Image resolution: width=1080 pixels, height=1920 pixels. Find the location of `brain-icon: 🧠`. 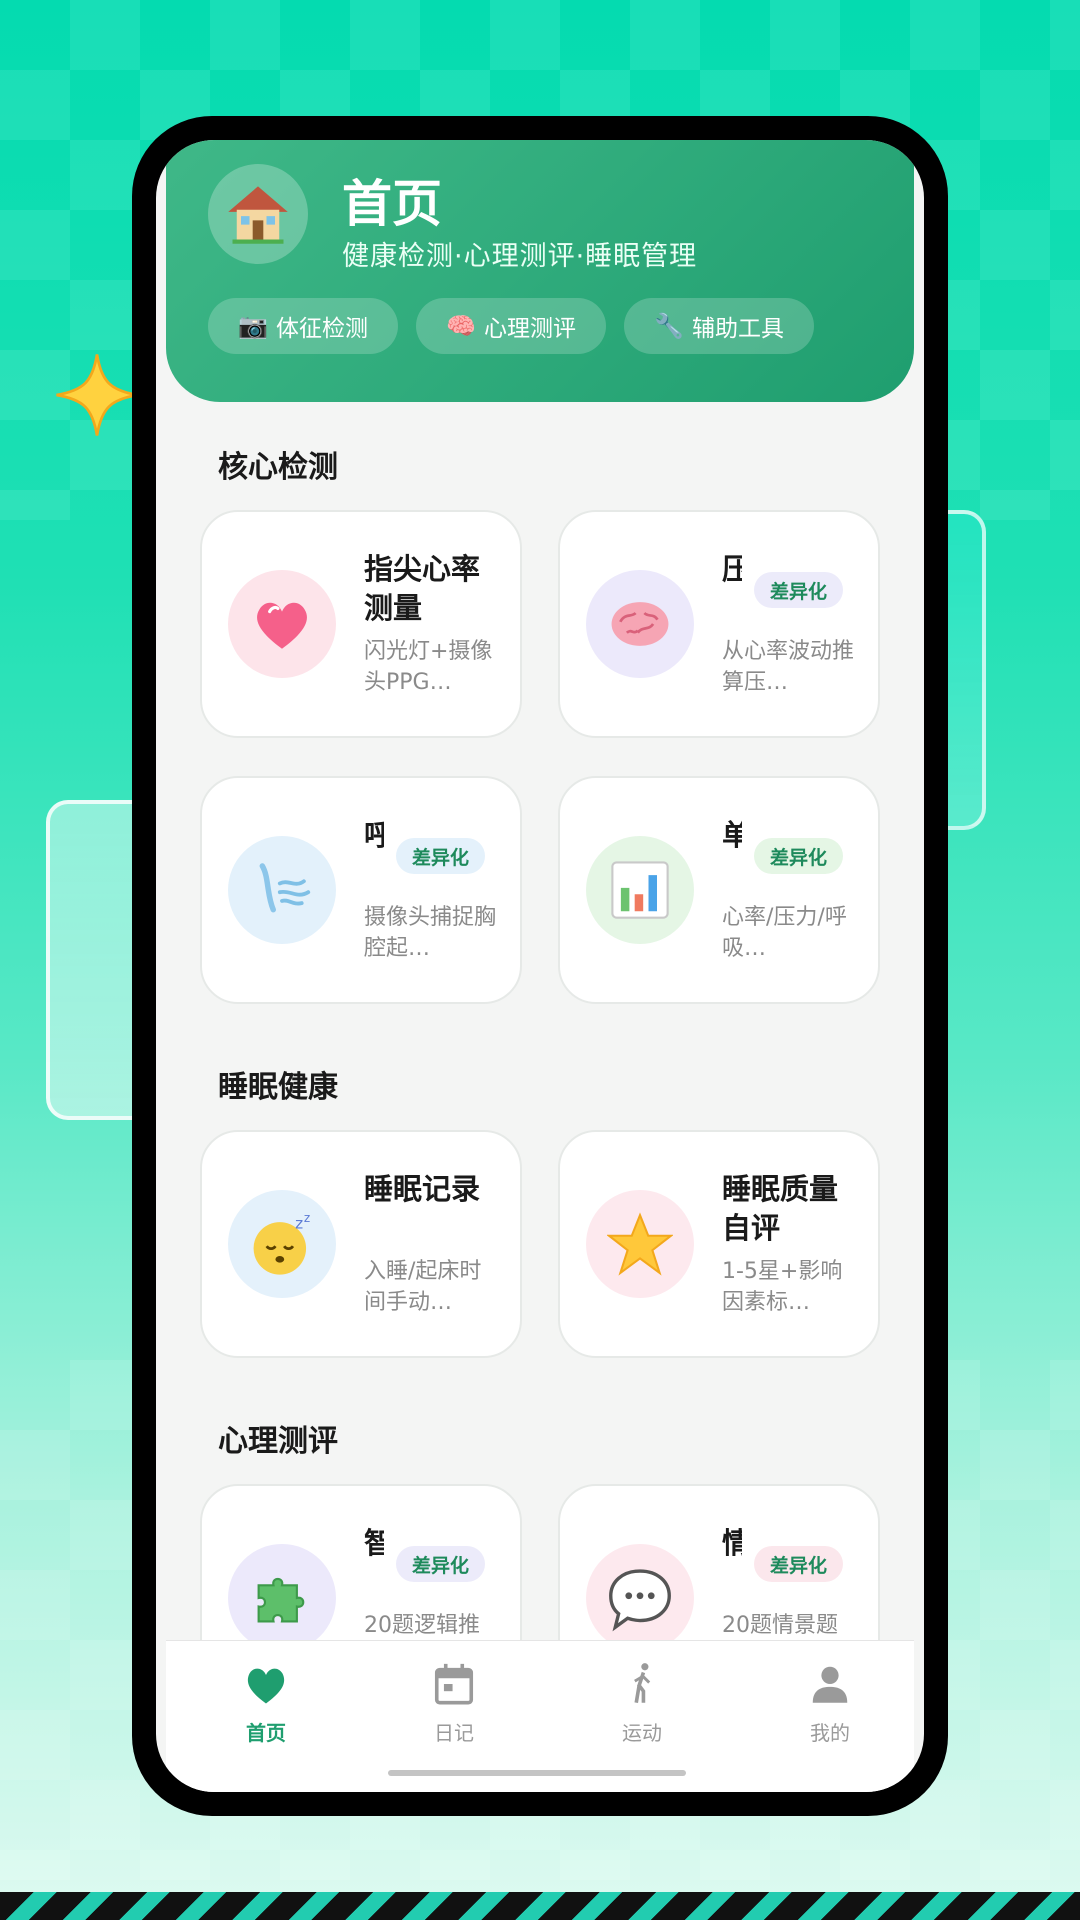

brain-icon: 🧠 is located at coordinates (461, 326).